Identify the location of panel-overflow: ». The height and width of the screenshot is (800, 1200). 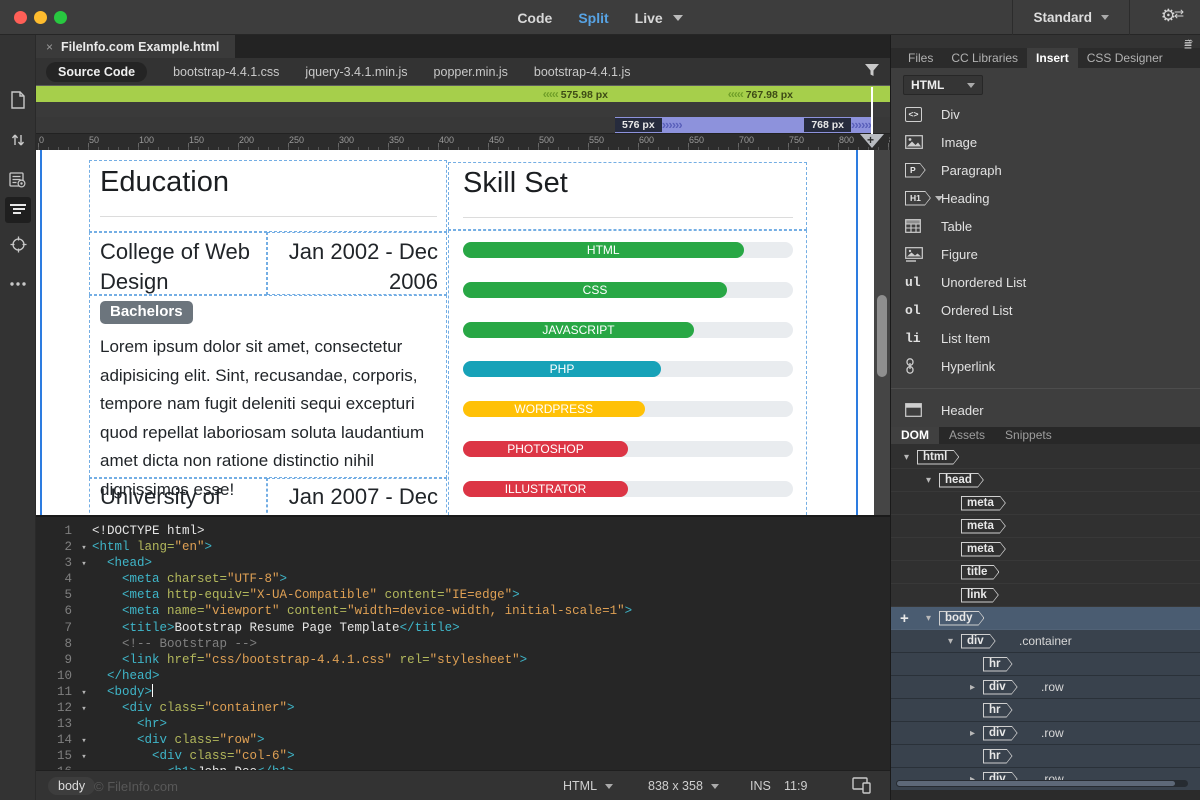
(1045, 41).